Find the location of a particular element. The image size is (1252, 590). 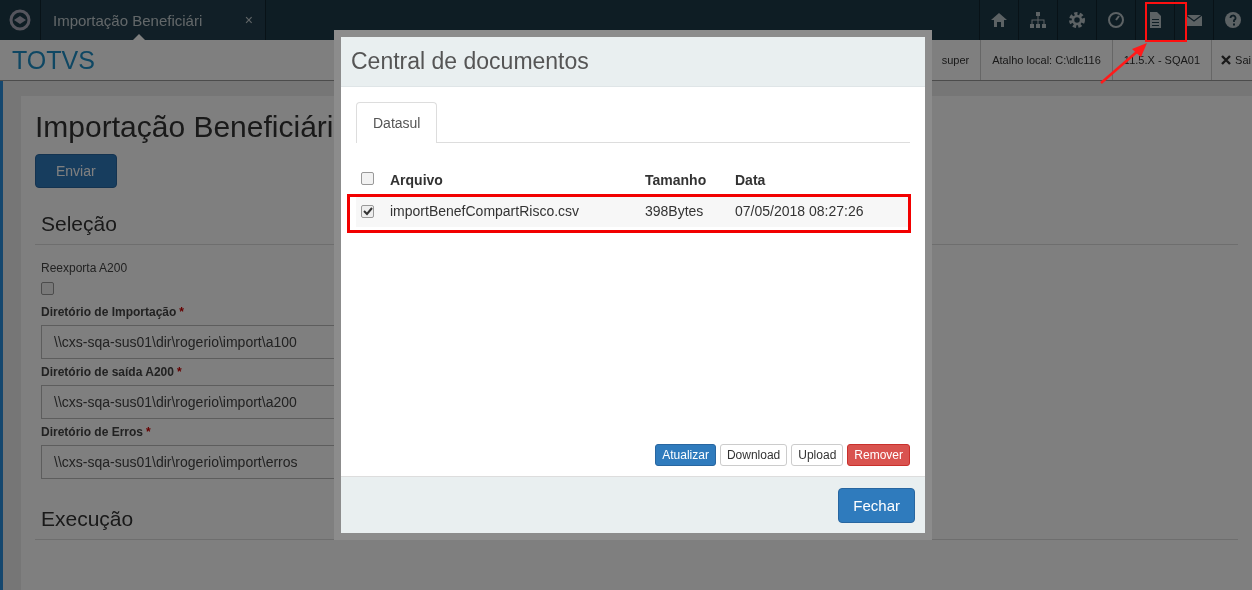

column-header: Tamanho is located at coordinates (676, 180).